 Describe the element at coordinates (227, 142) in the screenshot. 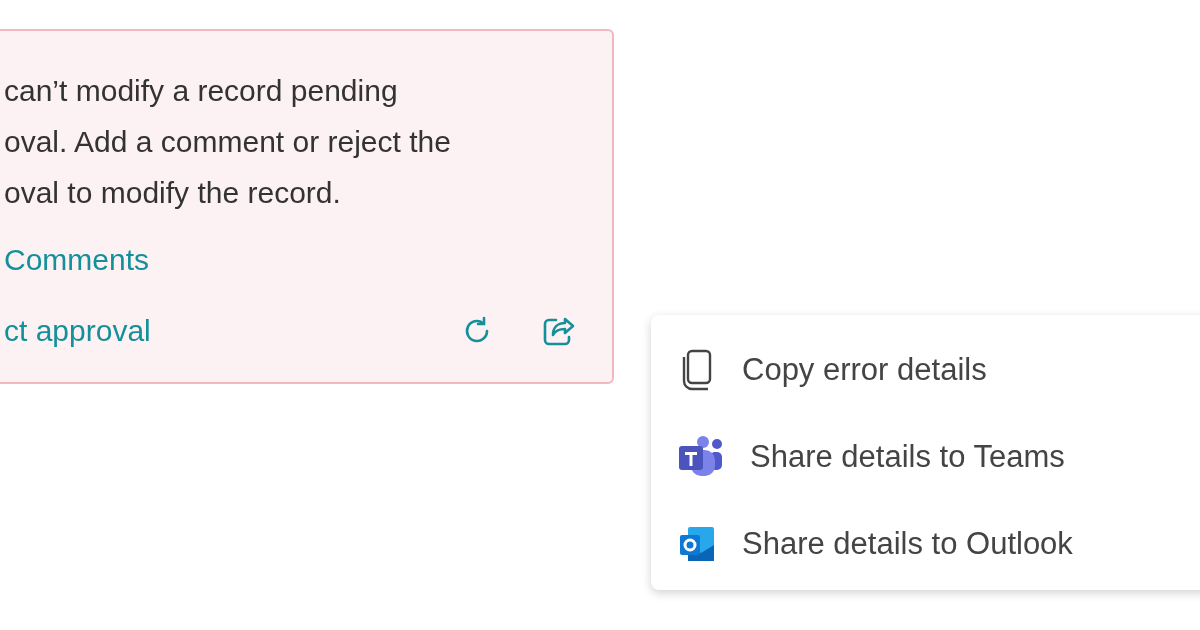

I see `error-message-line: oval. Add a comment or reject the` at that location.